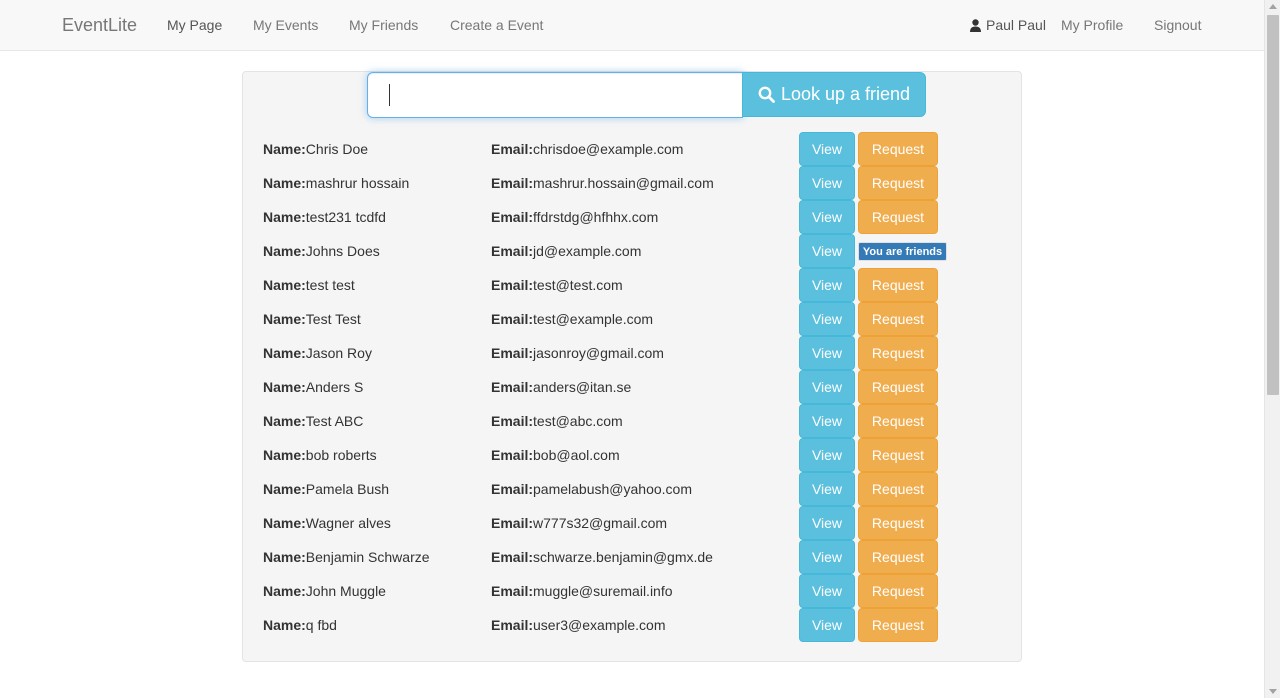 The width and height of the screenshot is (1280, 698). I want to click on person-name-value: test231 tcdfd, so click(345, 217).